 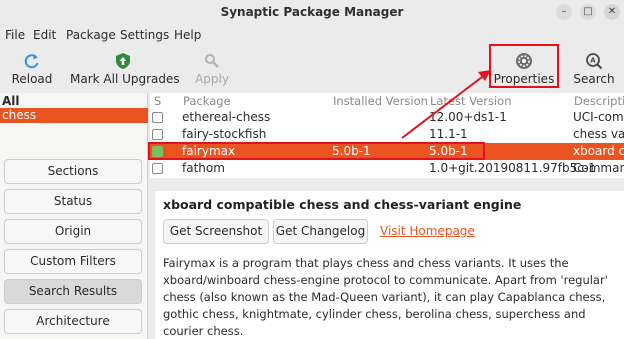 I want to click on menu-package: Package, so click(x=91, y=35).